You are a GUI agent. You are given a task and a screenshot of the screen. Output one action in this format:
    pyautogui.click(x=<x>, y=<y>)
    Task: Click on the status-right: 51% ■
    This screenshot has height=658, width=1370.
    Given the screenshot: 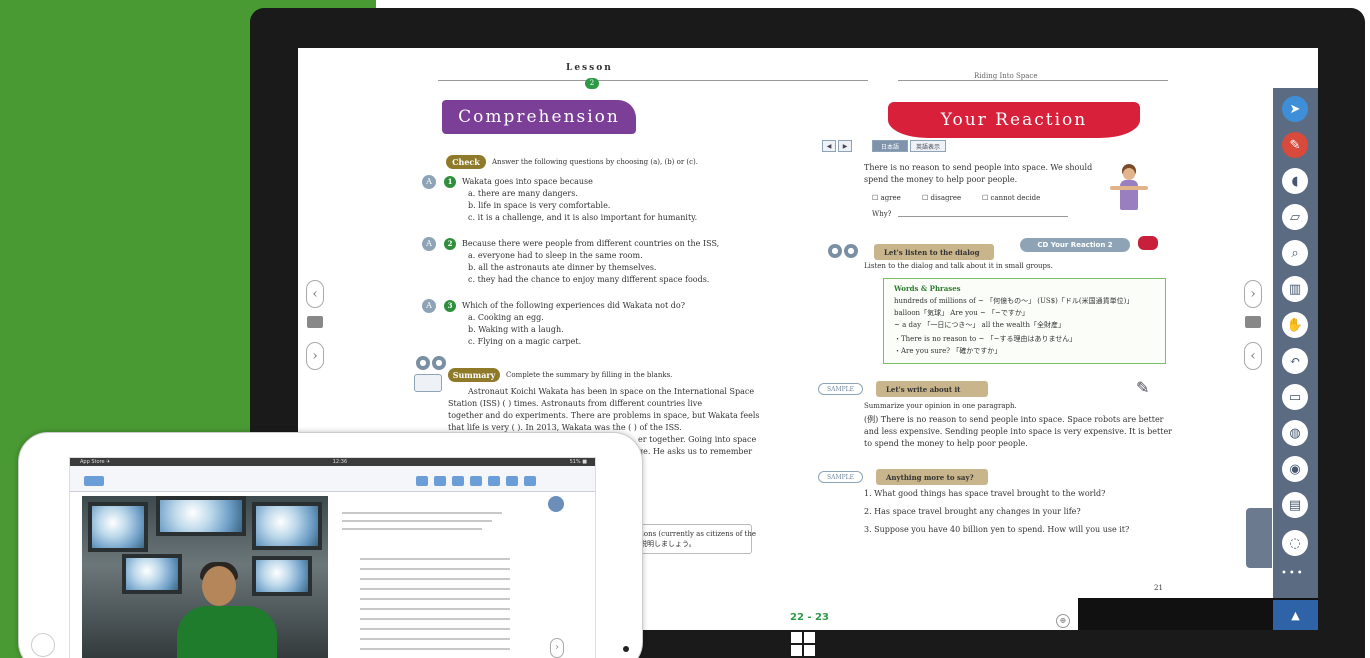 What is the action you would take?
    pyautogui.click(x=578, y=462)
    